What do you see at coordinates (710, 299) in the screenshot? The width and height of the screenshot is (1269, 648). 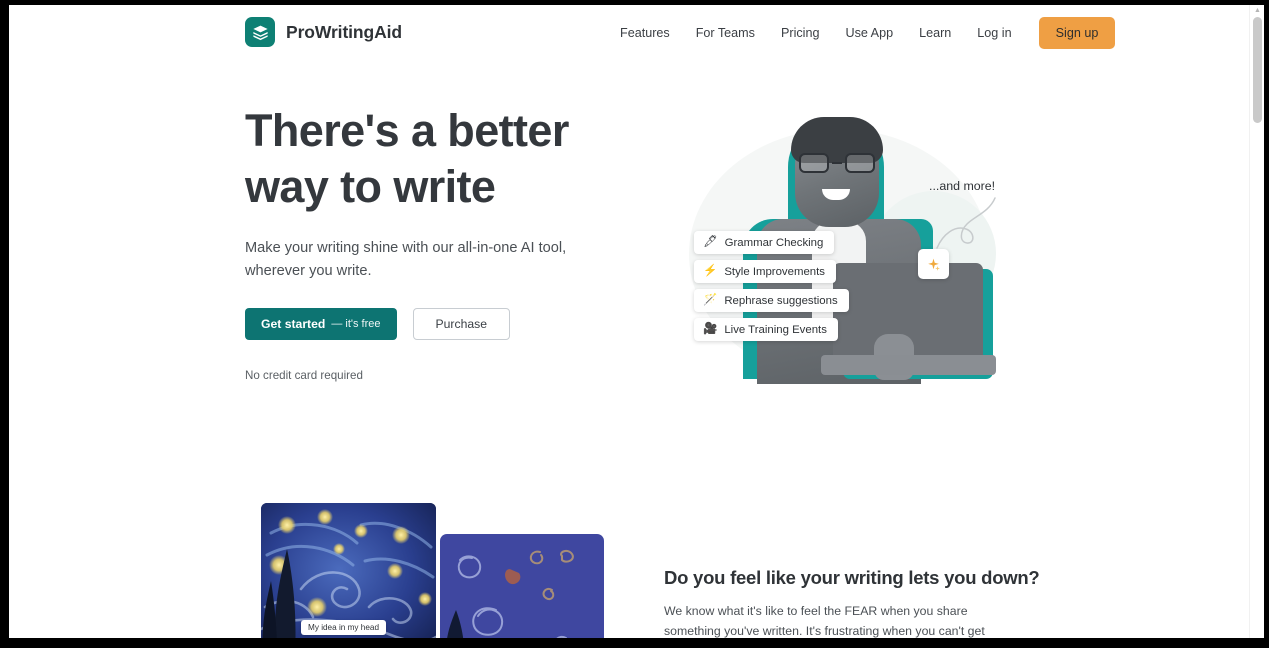 I see `magic-wand-icon: 🪄` at bounding box center [710, 299].